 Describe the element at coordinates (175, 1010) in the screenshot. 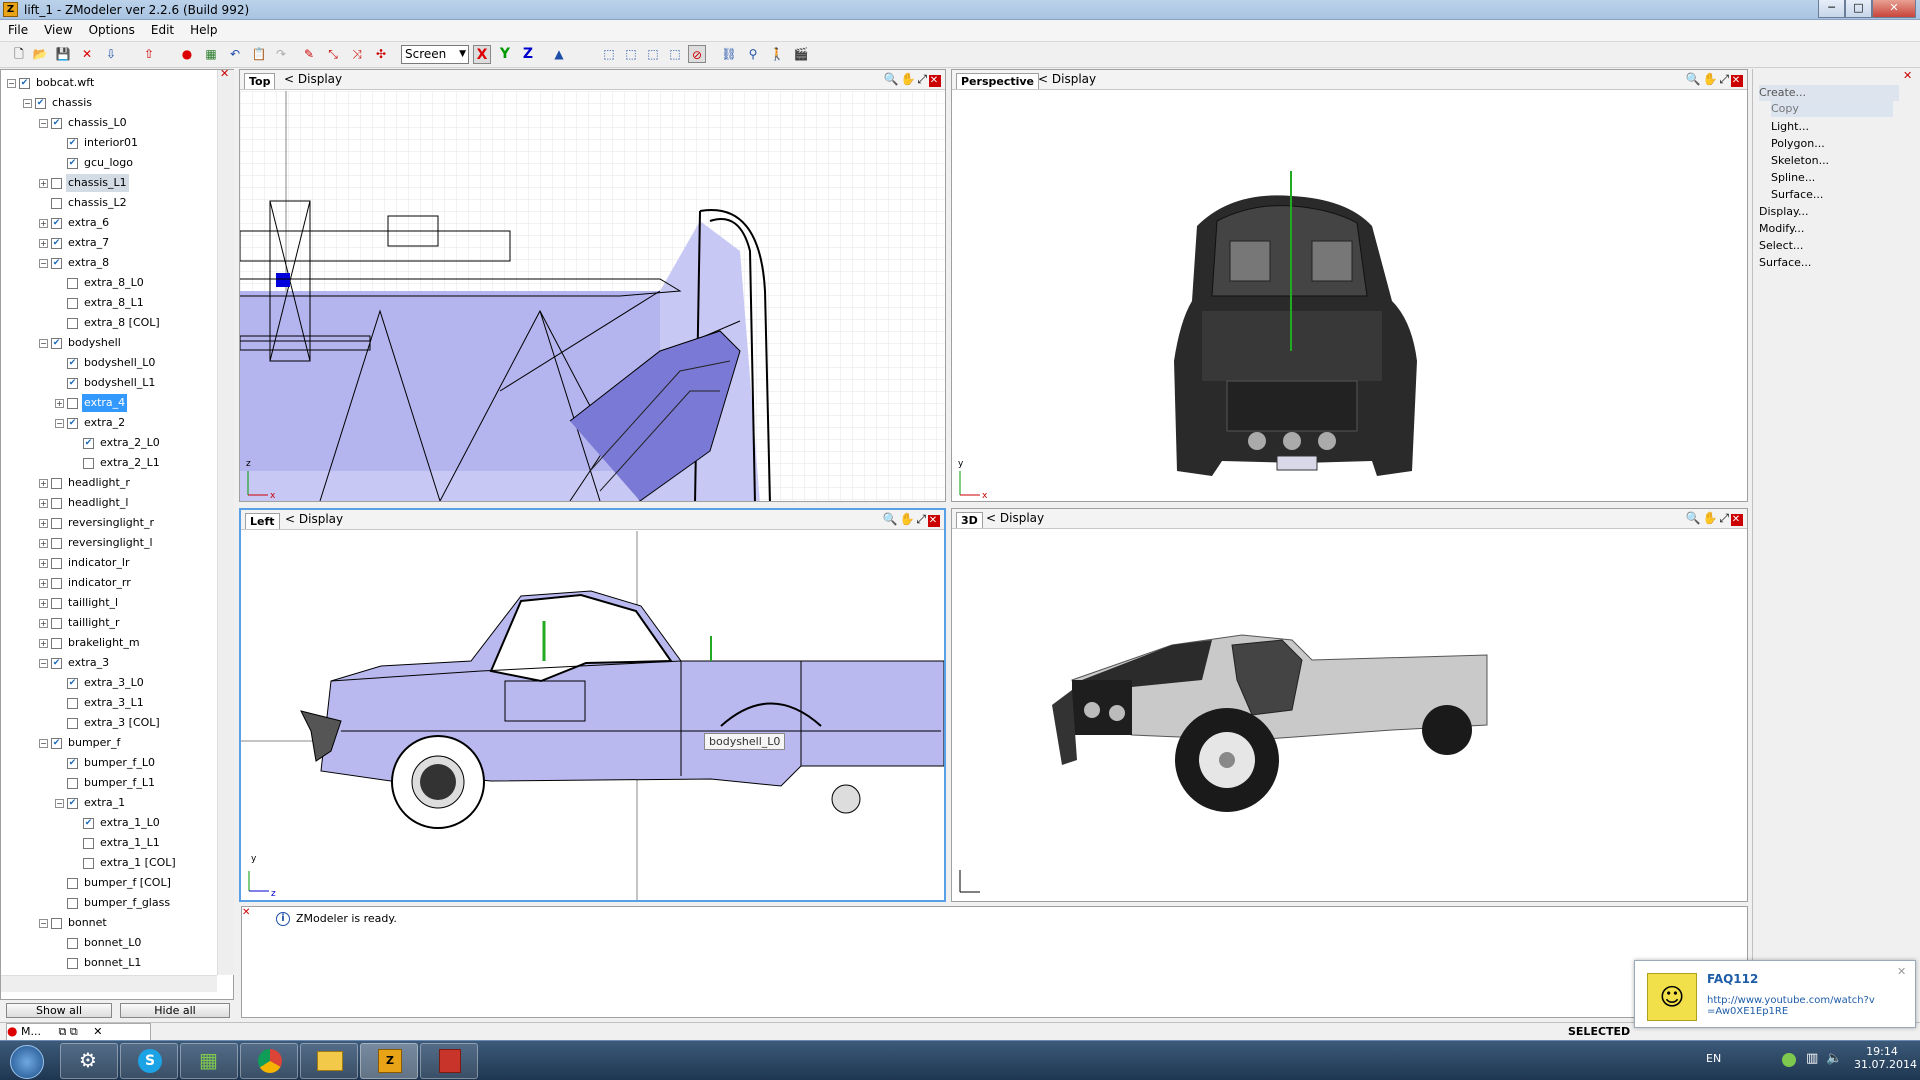

I see `hide-all-button: Hide all` at that location.